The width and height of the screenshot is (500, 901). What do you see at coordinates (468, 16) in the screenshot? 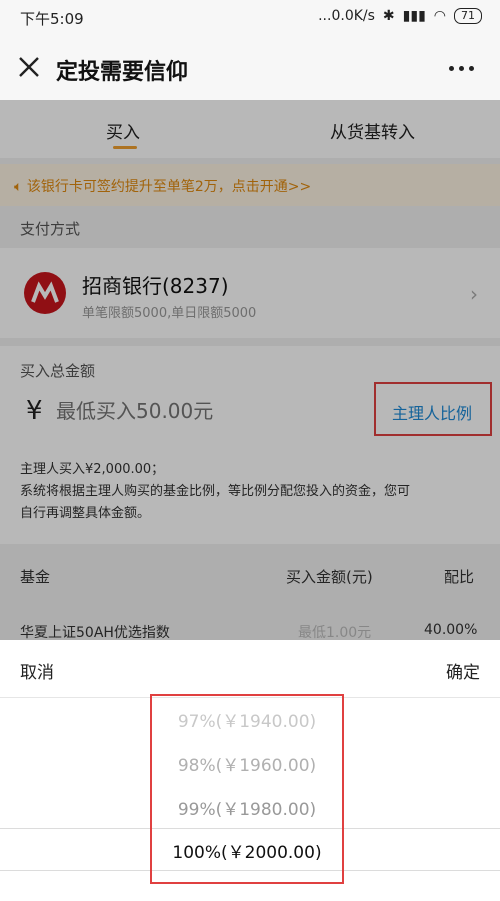
I see `battery-icon: 71` at bounding box center [468, 16].